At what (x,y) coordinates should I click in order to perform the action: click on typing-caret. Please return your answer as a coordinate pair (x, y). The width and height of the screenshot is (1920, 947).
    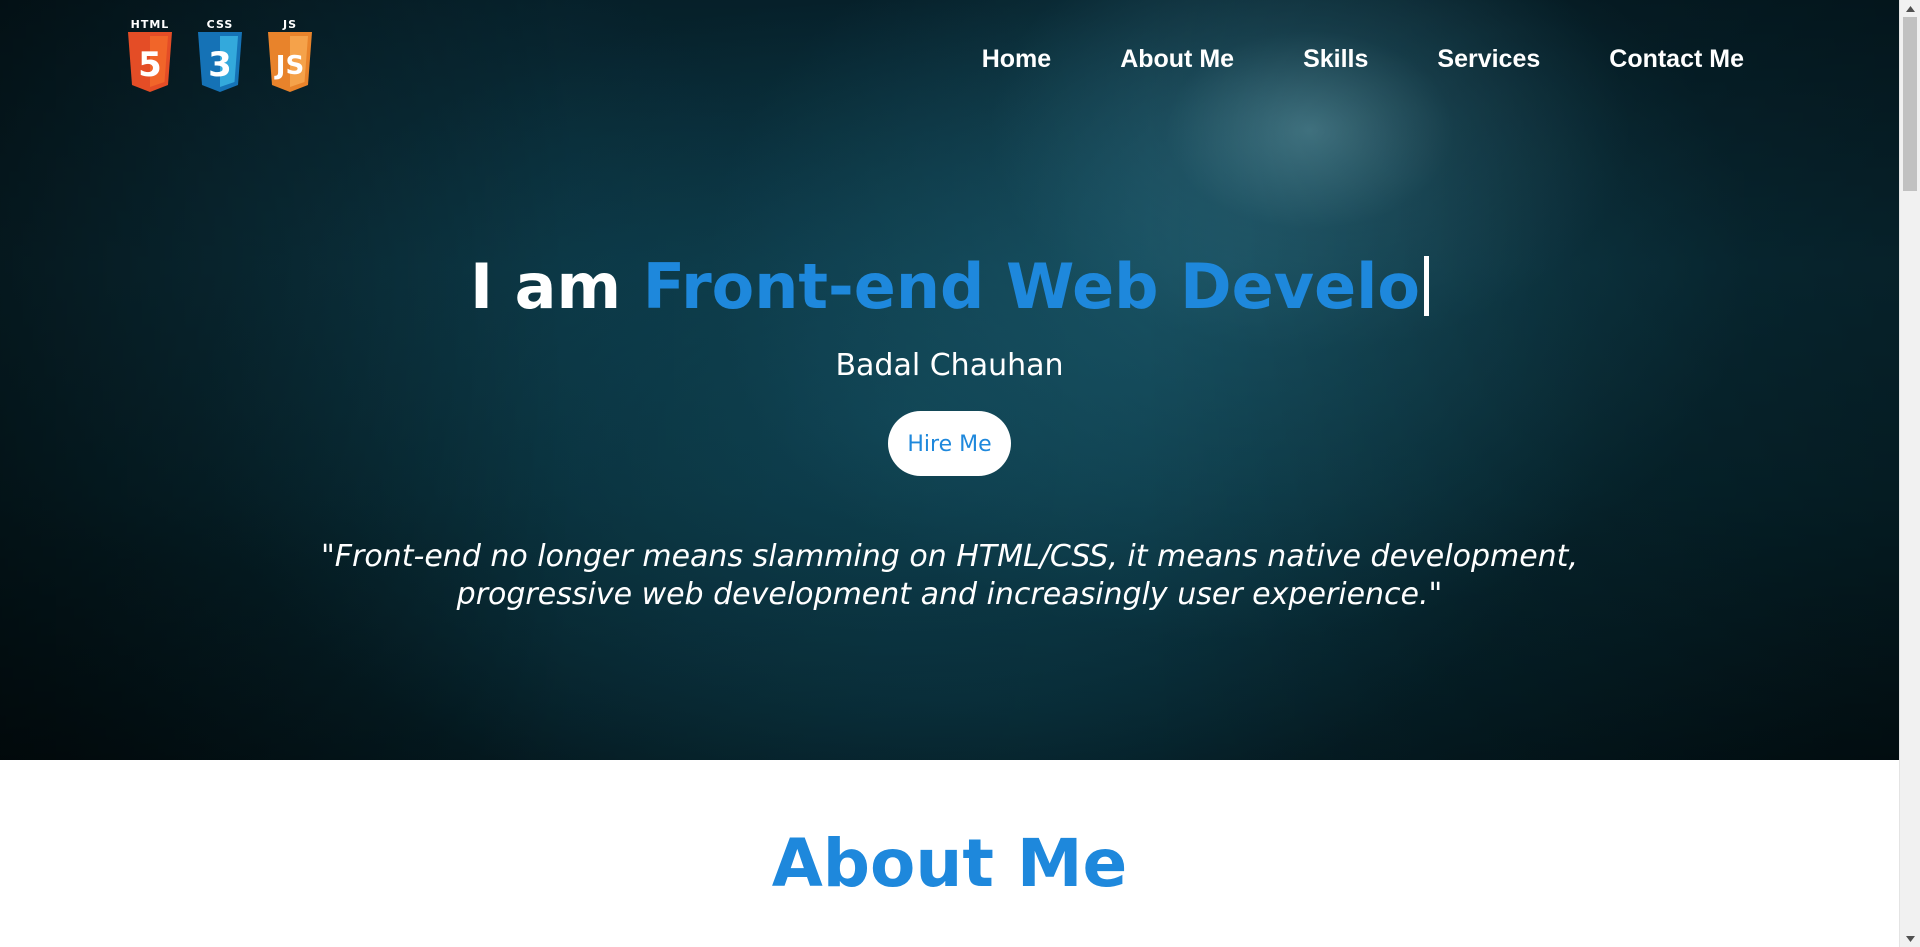
    Looking at the image, I should click on (1426, 286).